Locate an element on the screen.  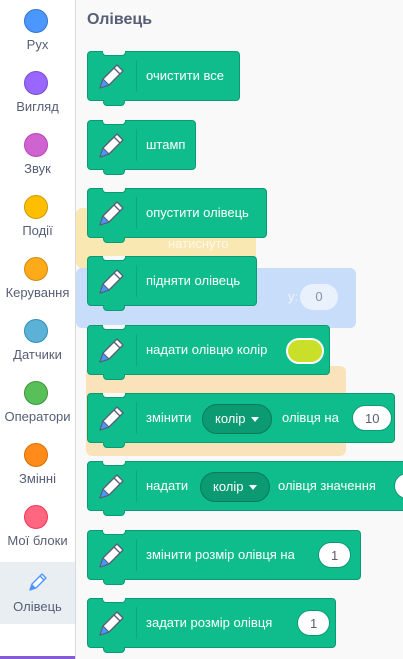
pen-icon is located at coordinates (38, 582).